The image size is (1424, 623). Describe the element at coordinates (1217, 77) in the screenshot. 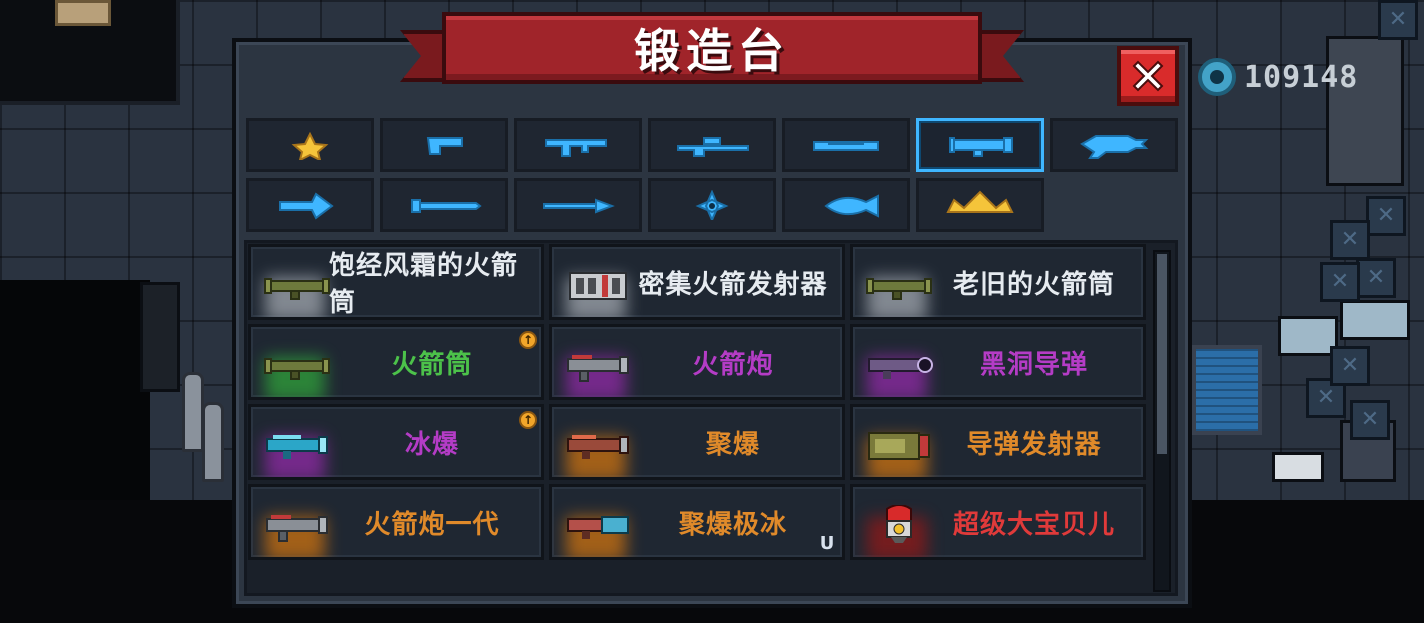

I see `gem-icon` at that location.